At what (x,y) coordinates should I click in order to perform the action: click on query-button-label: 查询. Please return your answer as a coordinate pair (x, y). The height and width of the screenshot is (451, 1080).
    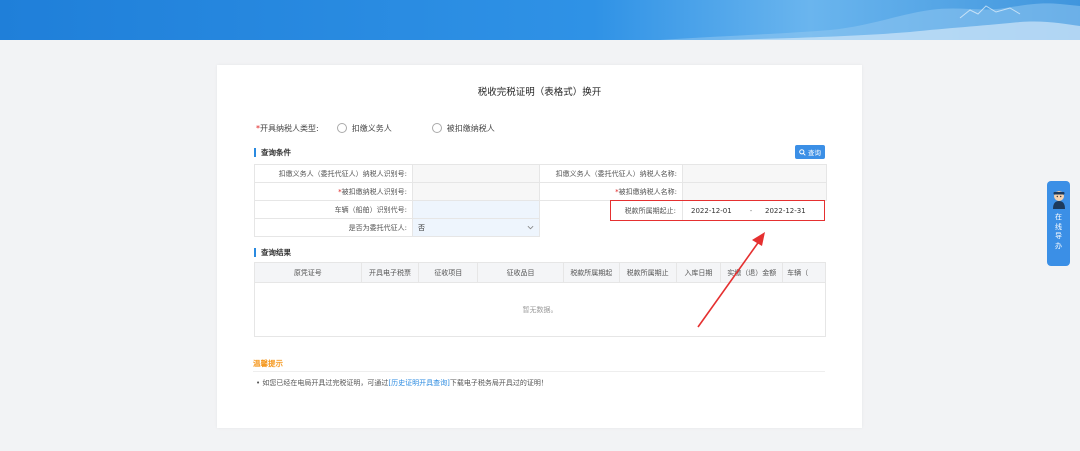
    Looking at the image, I should click on (814, 153).